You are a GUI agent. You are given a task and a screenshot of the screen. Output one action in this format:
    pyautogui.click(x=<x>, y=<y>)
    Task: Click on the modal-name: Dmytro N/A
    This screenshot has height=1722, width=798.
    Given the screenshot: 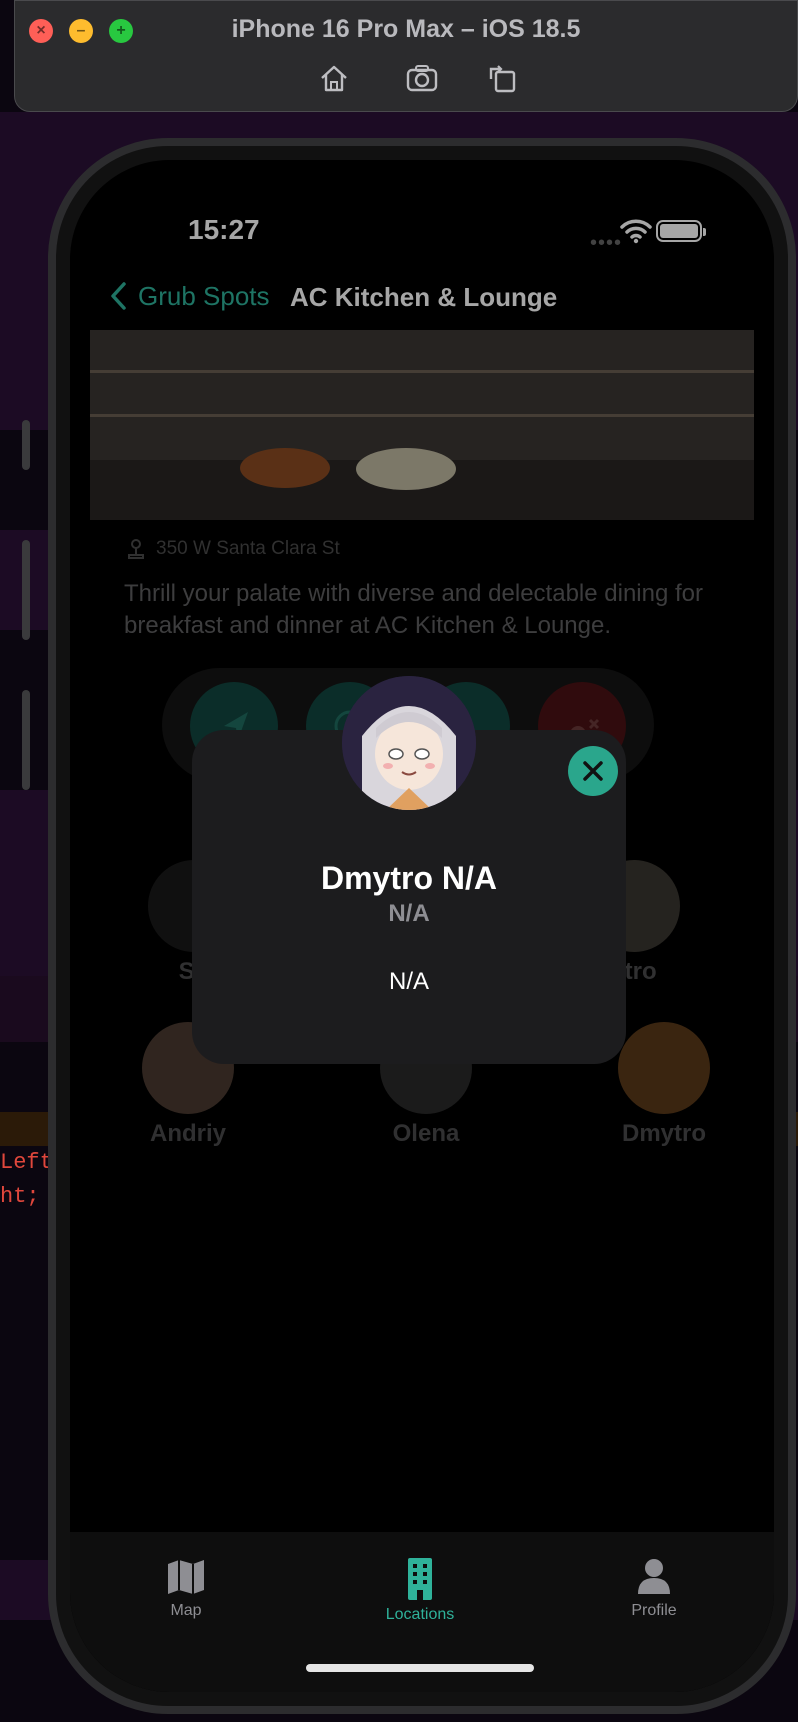 What is the action you would take?
    pyautogui.click(x=408, y=878)
    